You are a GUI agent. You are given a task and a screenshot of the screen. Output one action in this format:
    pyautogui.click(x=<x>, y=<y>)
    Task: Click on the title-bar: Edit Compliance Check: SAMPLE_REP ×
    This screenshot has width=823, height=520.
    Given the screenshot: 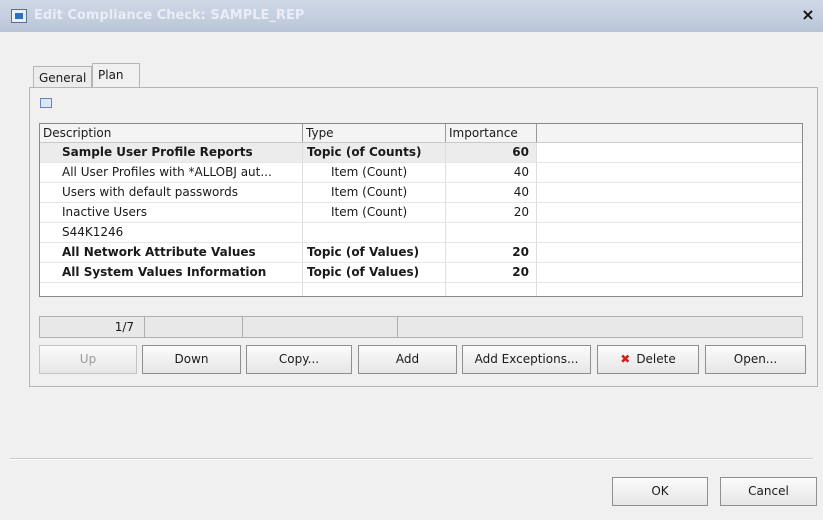 What is the action you would take?
    pyautogui.click(x=411, y=16)
    